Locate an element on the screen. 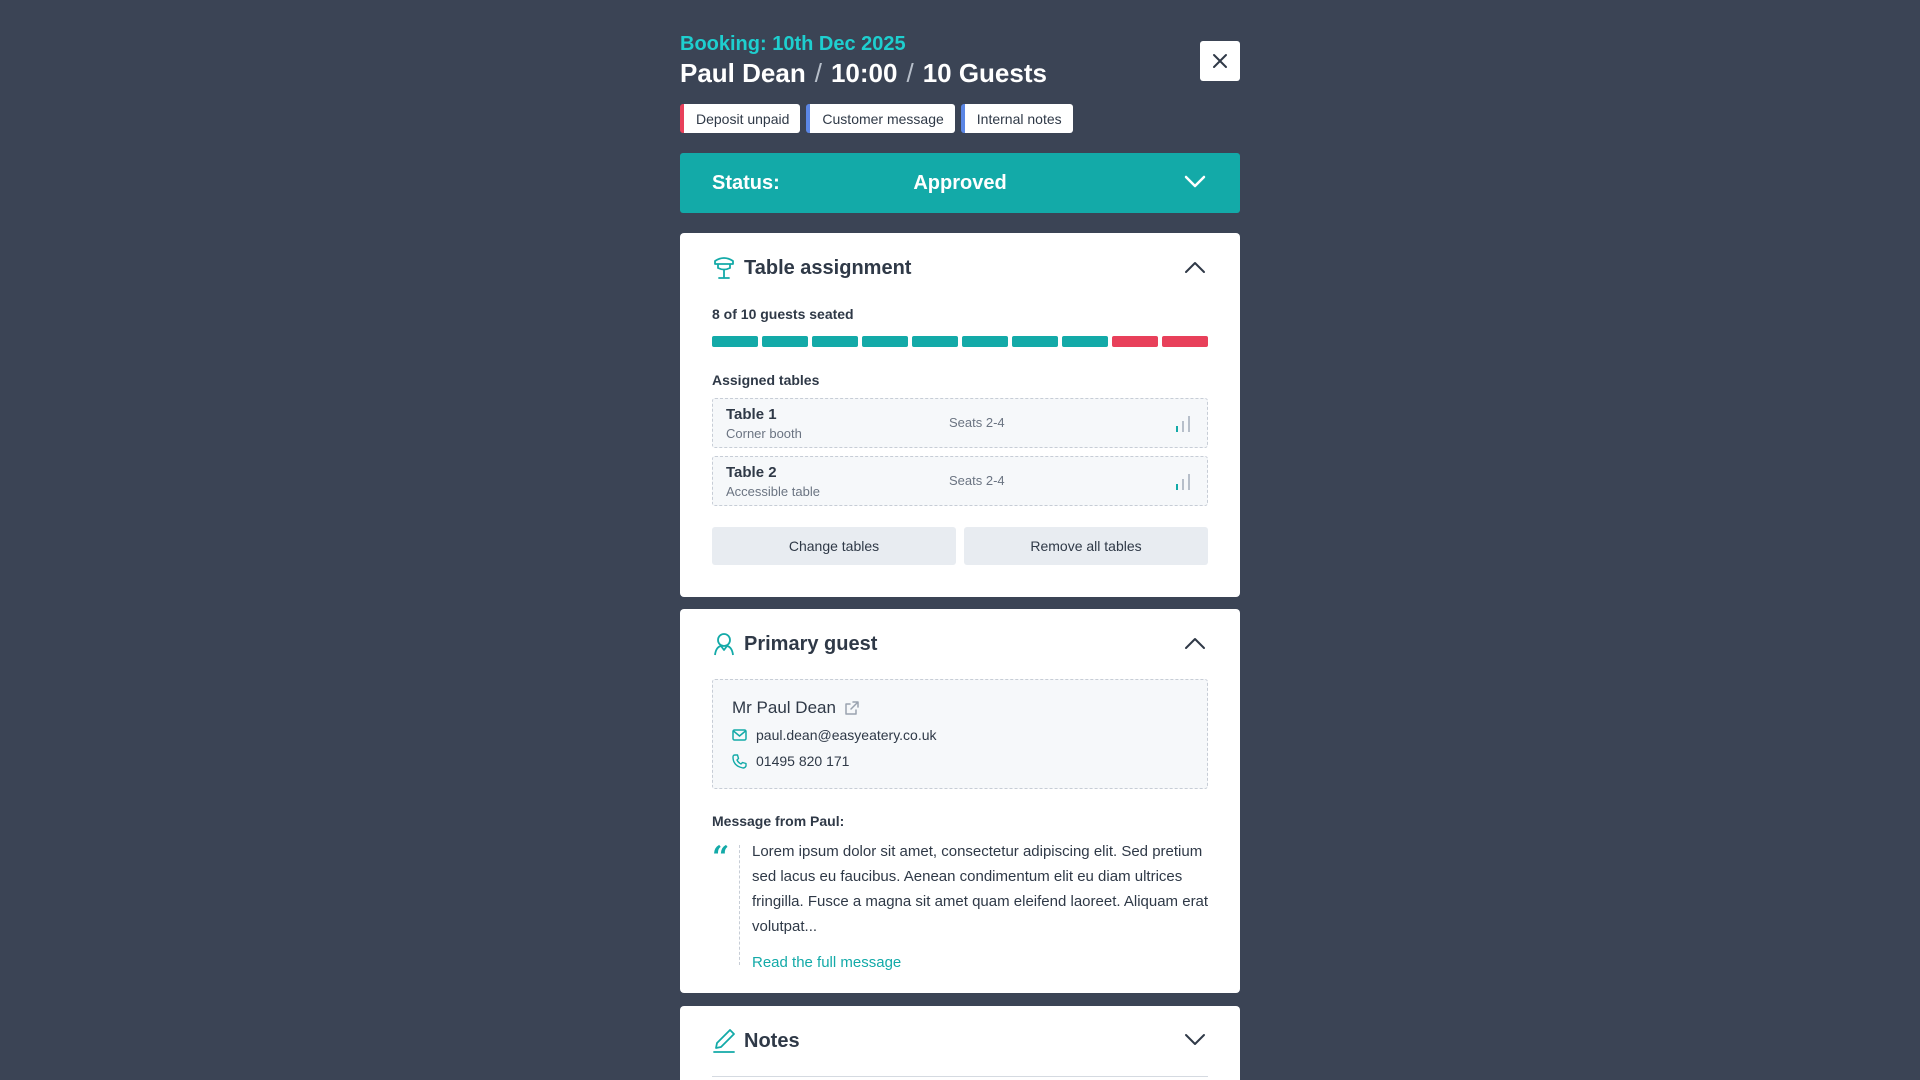 The image size is (1920, 1080). assigned-tables-label: Assigned tables is located at coordinates (766, 380).